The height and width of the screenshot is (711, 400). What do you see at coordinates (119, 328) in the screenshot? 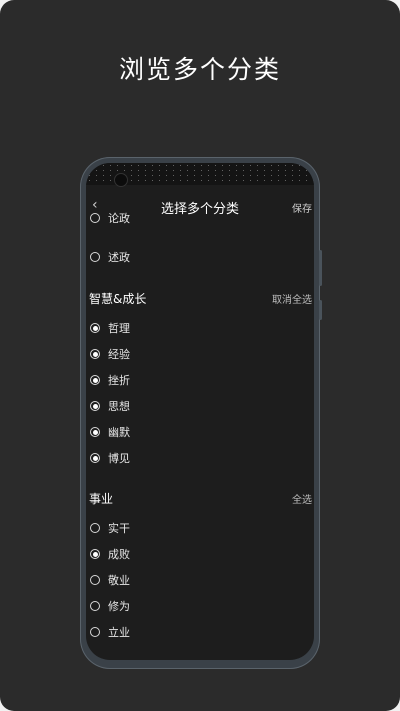
I see `item-label: 哲理` at bounding box center [119, 328].